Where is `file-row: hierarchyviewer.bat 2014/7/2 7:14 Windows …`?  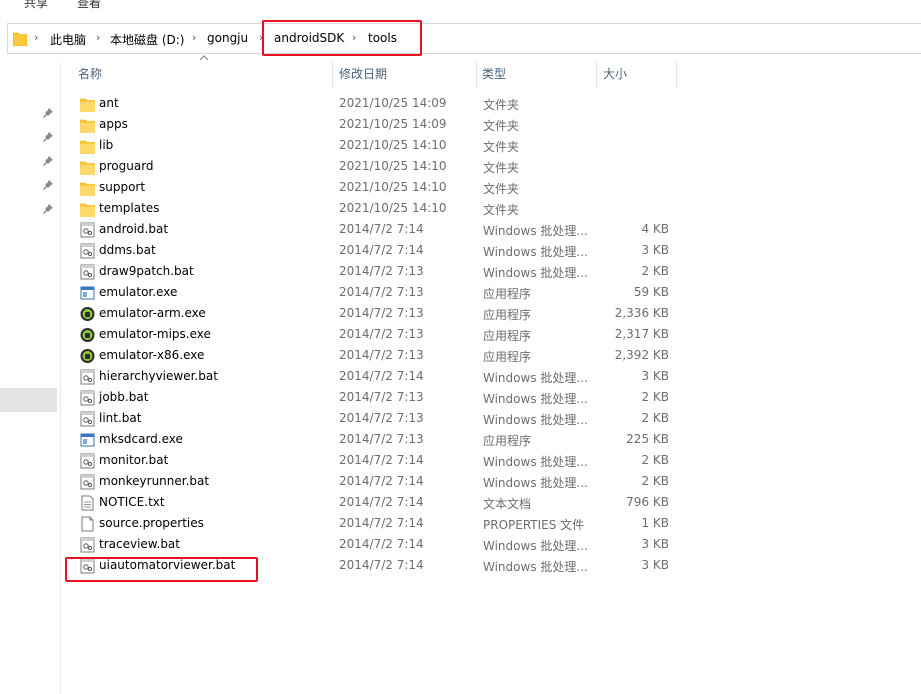
file-row: hierarchyviewer.bat 2014/7/2 7:14 Windows … is located at coordinates (460, 377).